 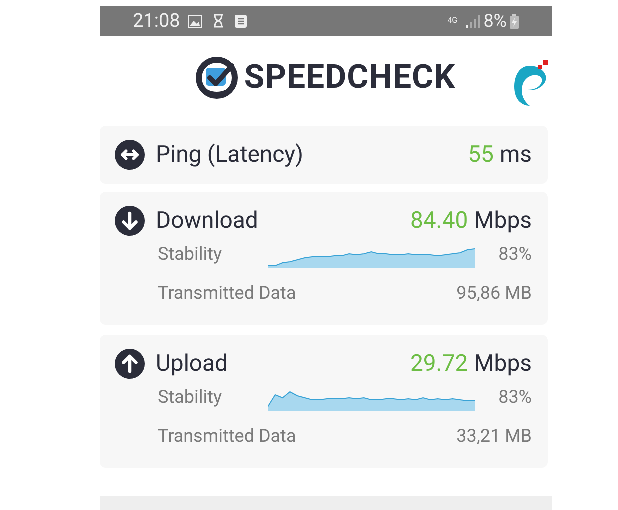 I want to click on signal-icon, so click(x=473, y=21).